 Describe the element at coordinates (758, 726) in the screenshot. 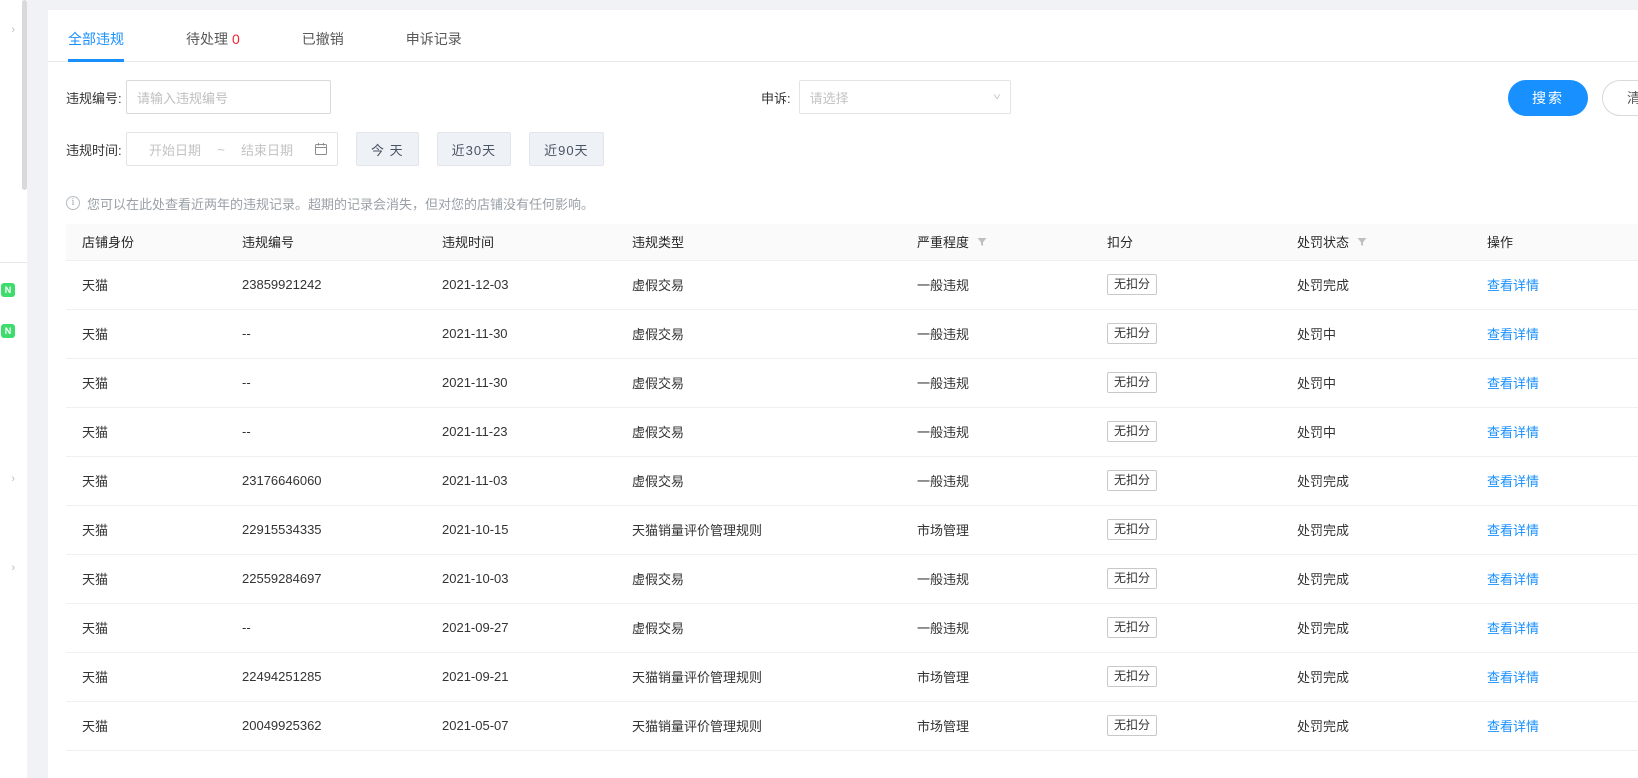

I see `cell-violation-type: 天猫销量评价管理规则` at that location.